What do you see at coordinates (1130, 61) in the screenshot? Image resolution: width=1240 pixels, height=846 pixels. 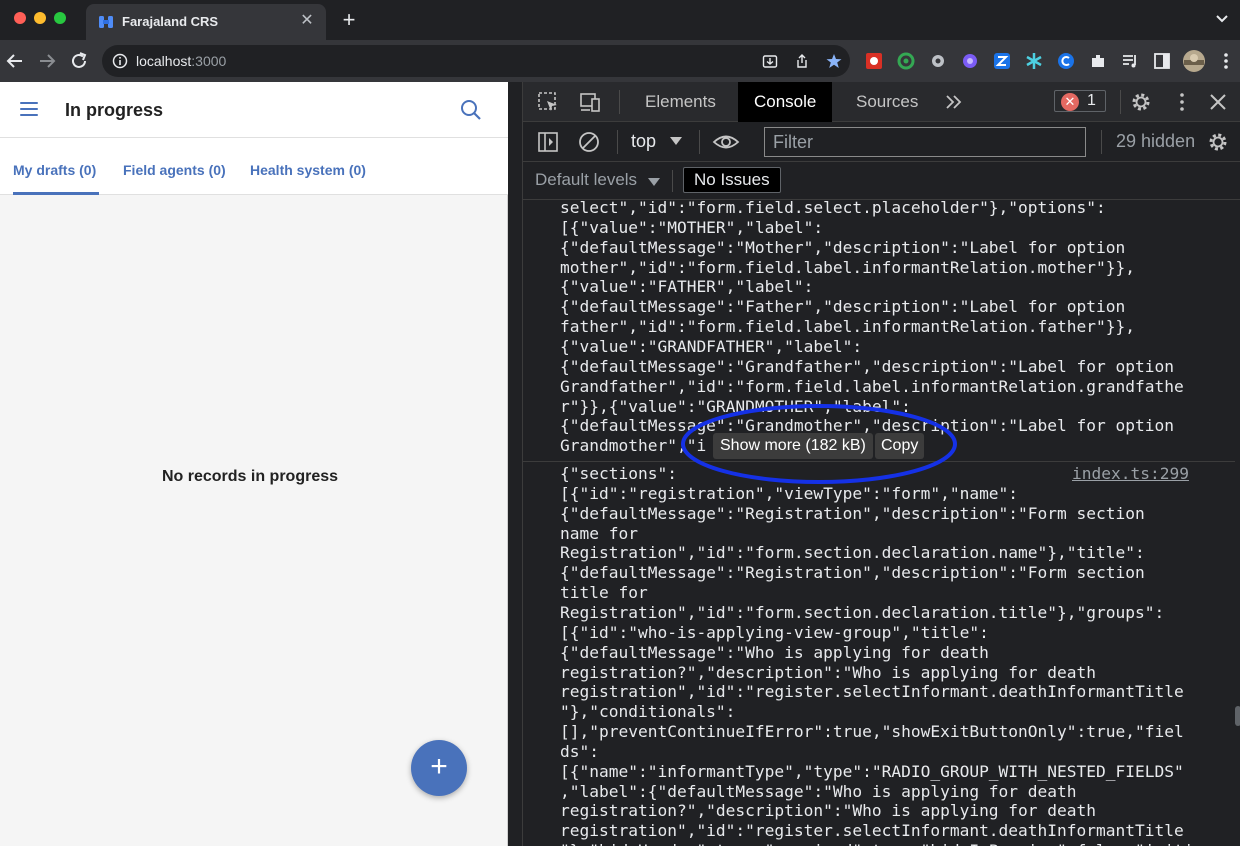 I see `media-controls-icon` at bounding box center [1130, 61].